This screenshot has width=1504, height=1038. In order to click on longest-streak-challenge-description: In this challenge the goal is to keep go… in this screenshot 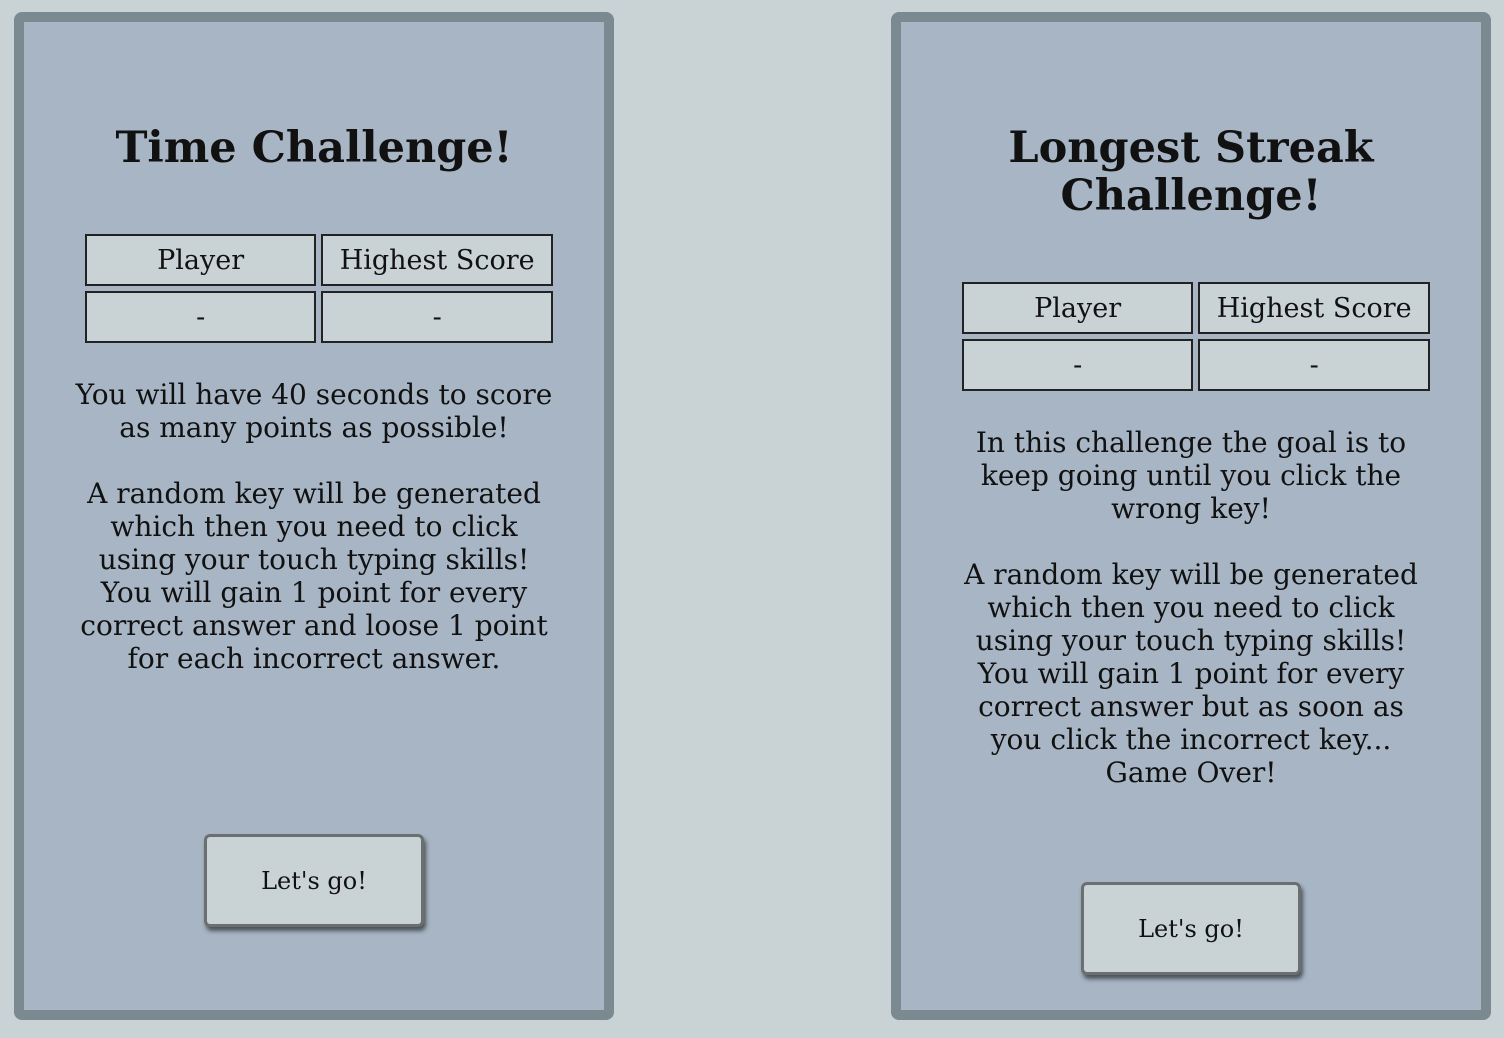, I will do `click(1191, 624)`.